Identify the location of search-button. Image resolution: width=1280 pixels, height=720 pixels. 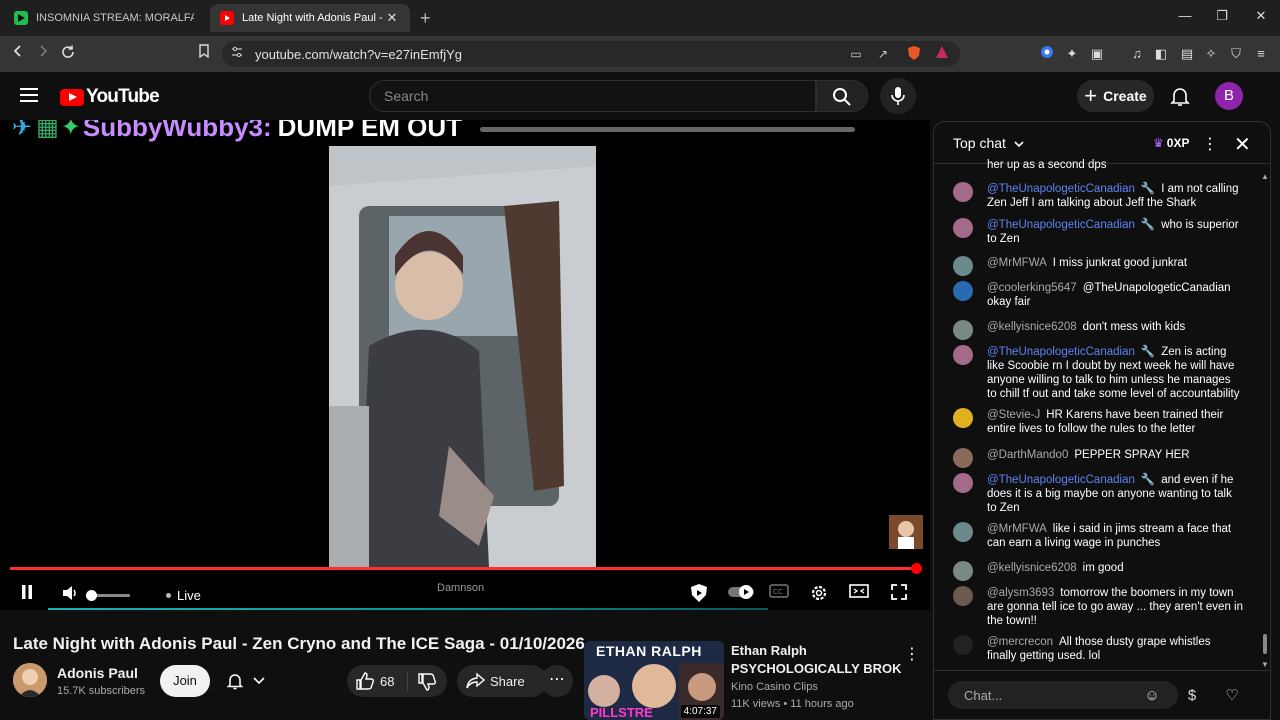
(842, 96).